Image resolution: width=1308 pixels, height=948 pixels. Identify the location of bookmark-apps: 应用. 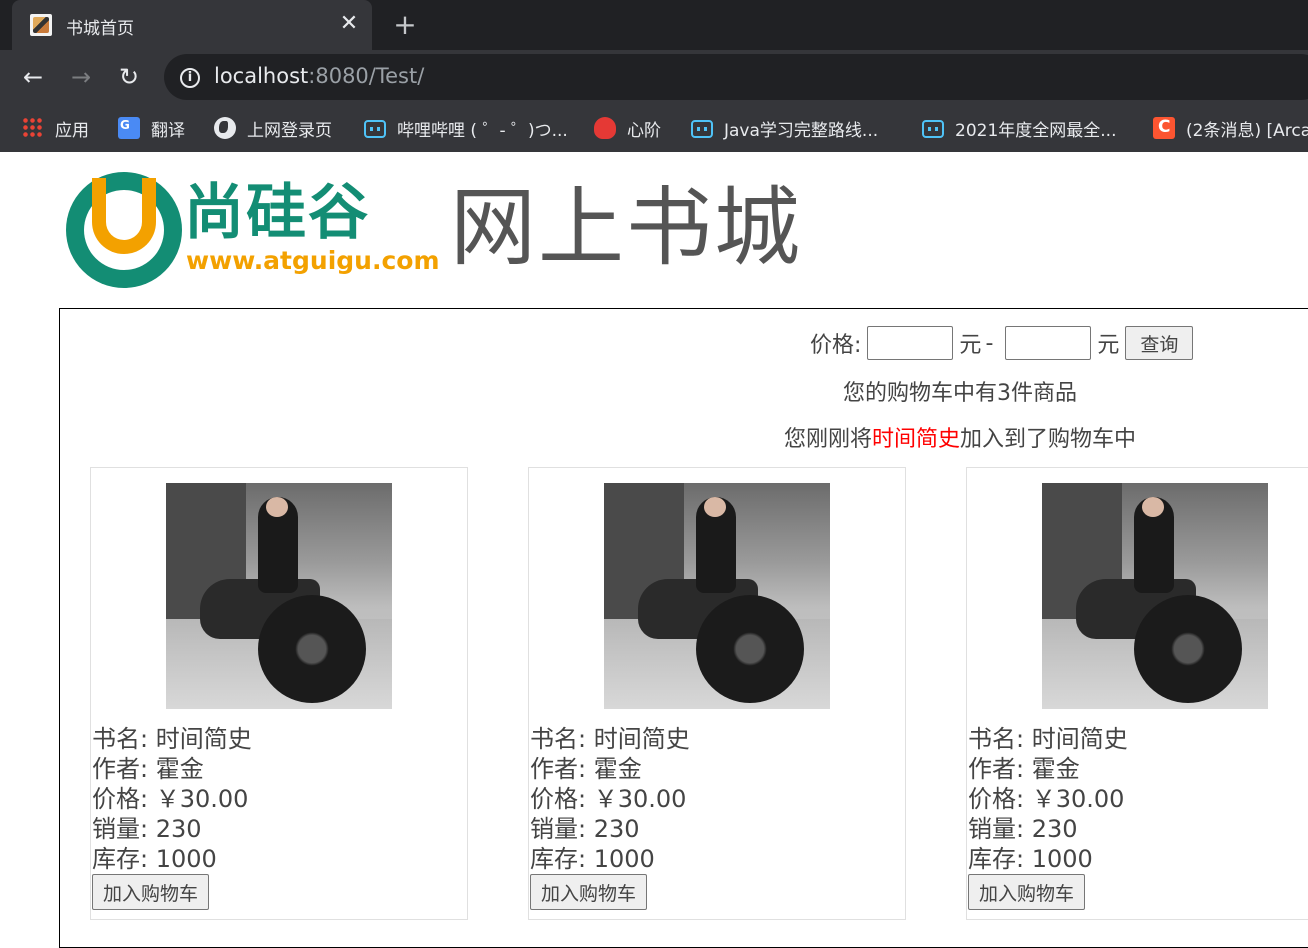
(55, 128).